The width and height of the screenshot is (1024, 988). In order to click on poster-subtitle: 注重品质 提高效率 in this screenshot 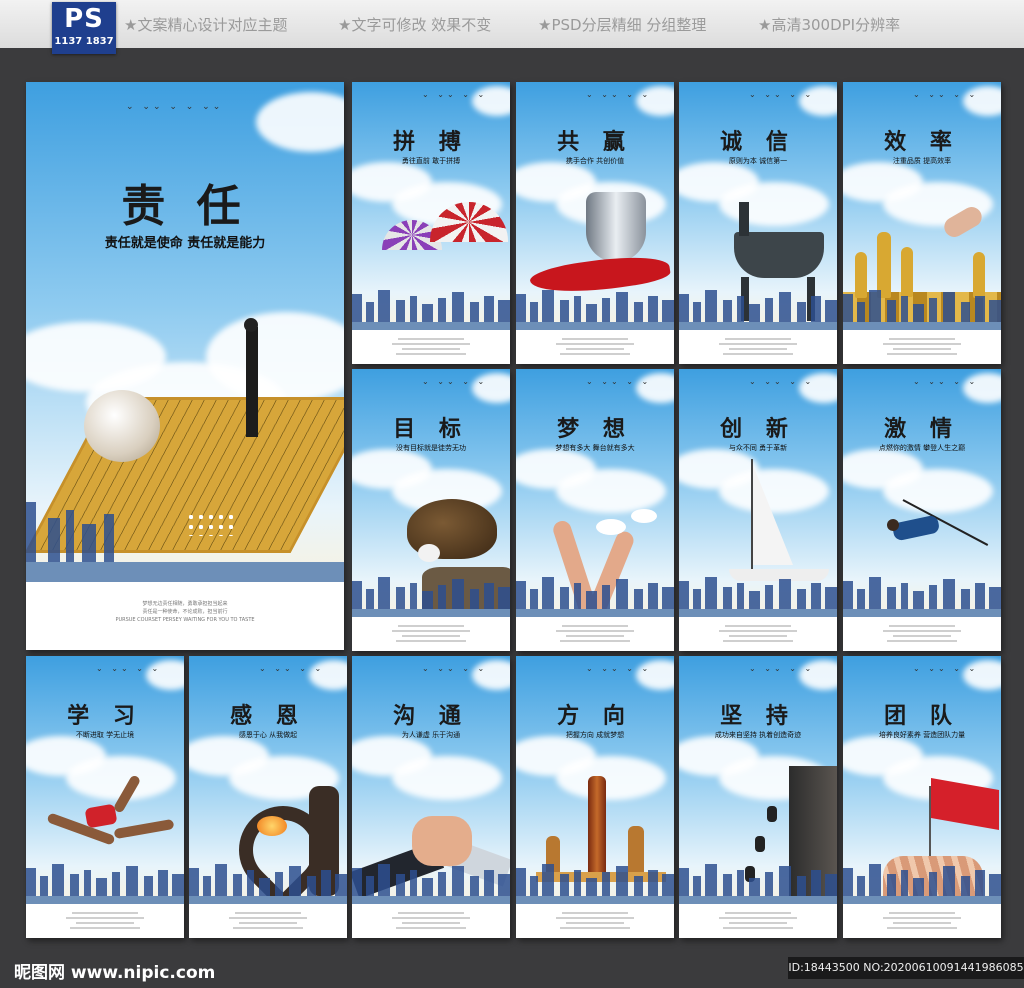, I will do `click(922, 161)`.